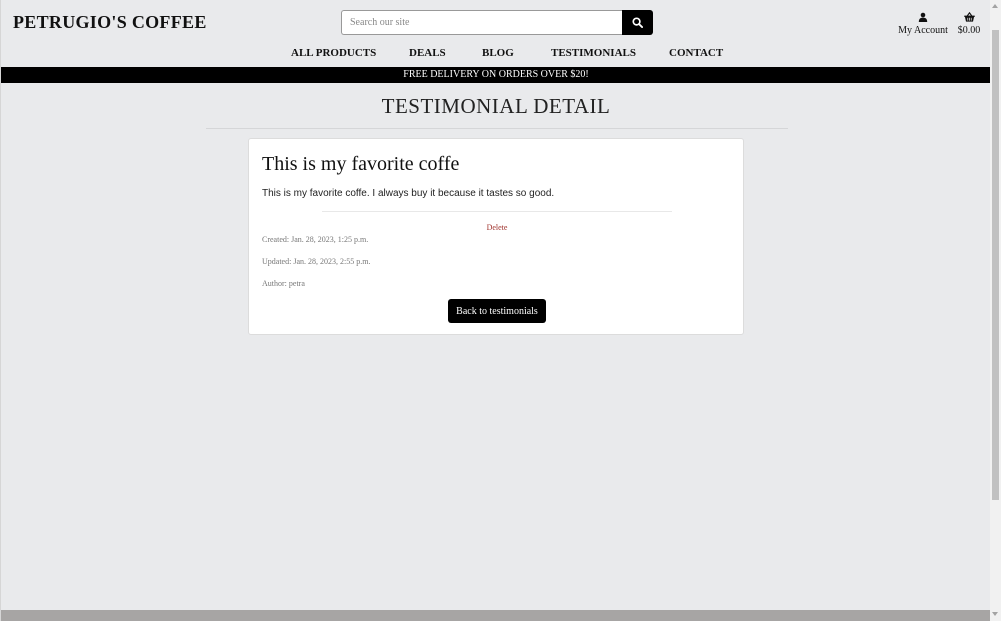  What do you see at coordinates (969, 23) in the screenshot?
I see `shopping-bag-link: $0.00` at bounding box center [969, 23].